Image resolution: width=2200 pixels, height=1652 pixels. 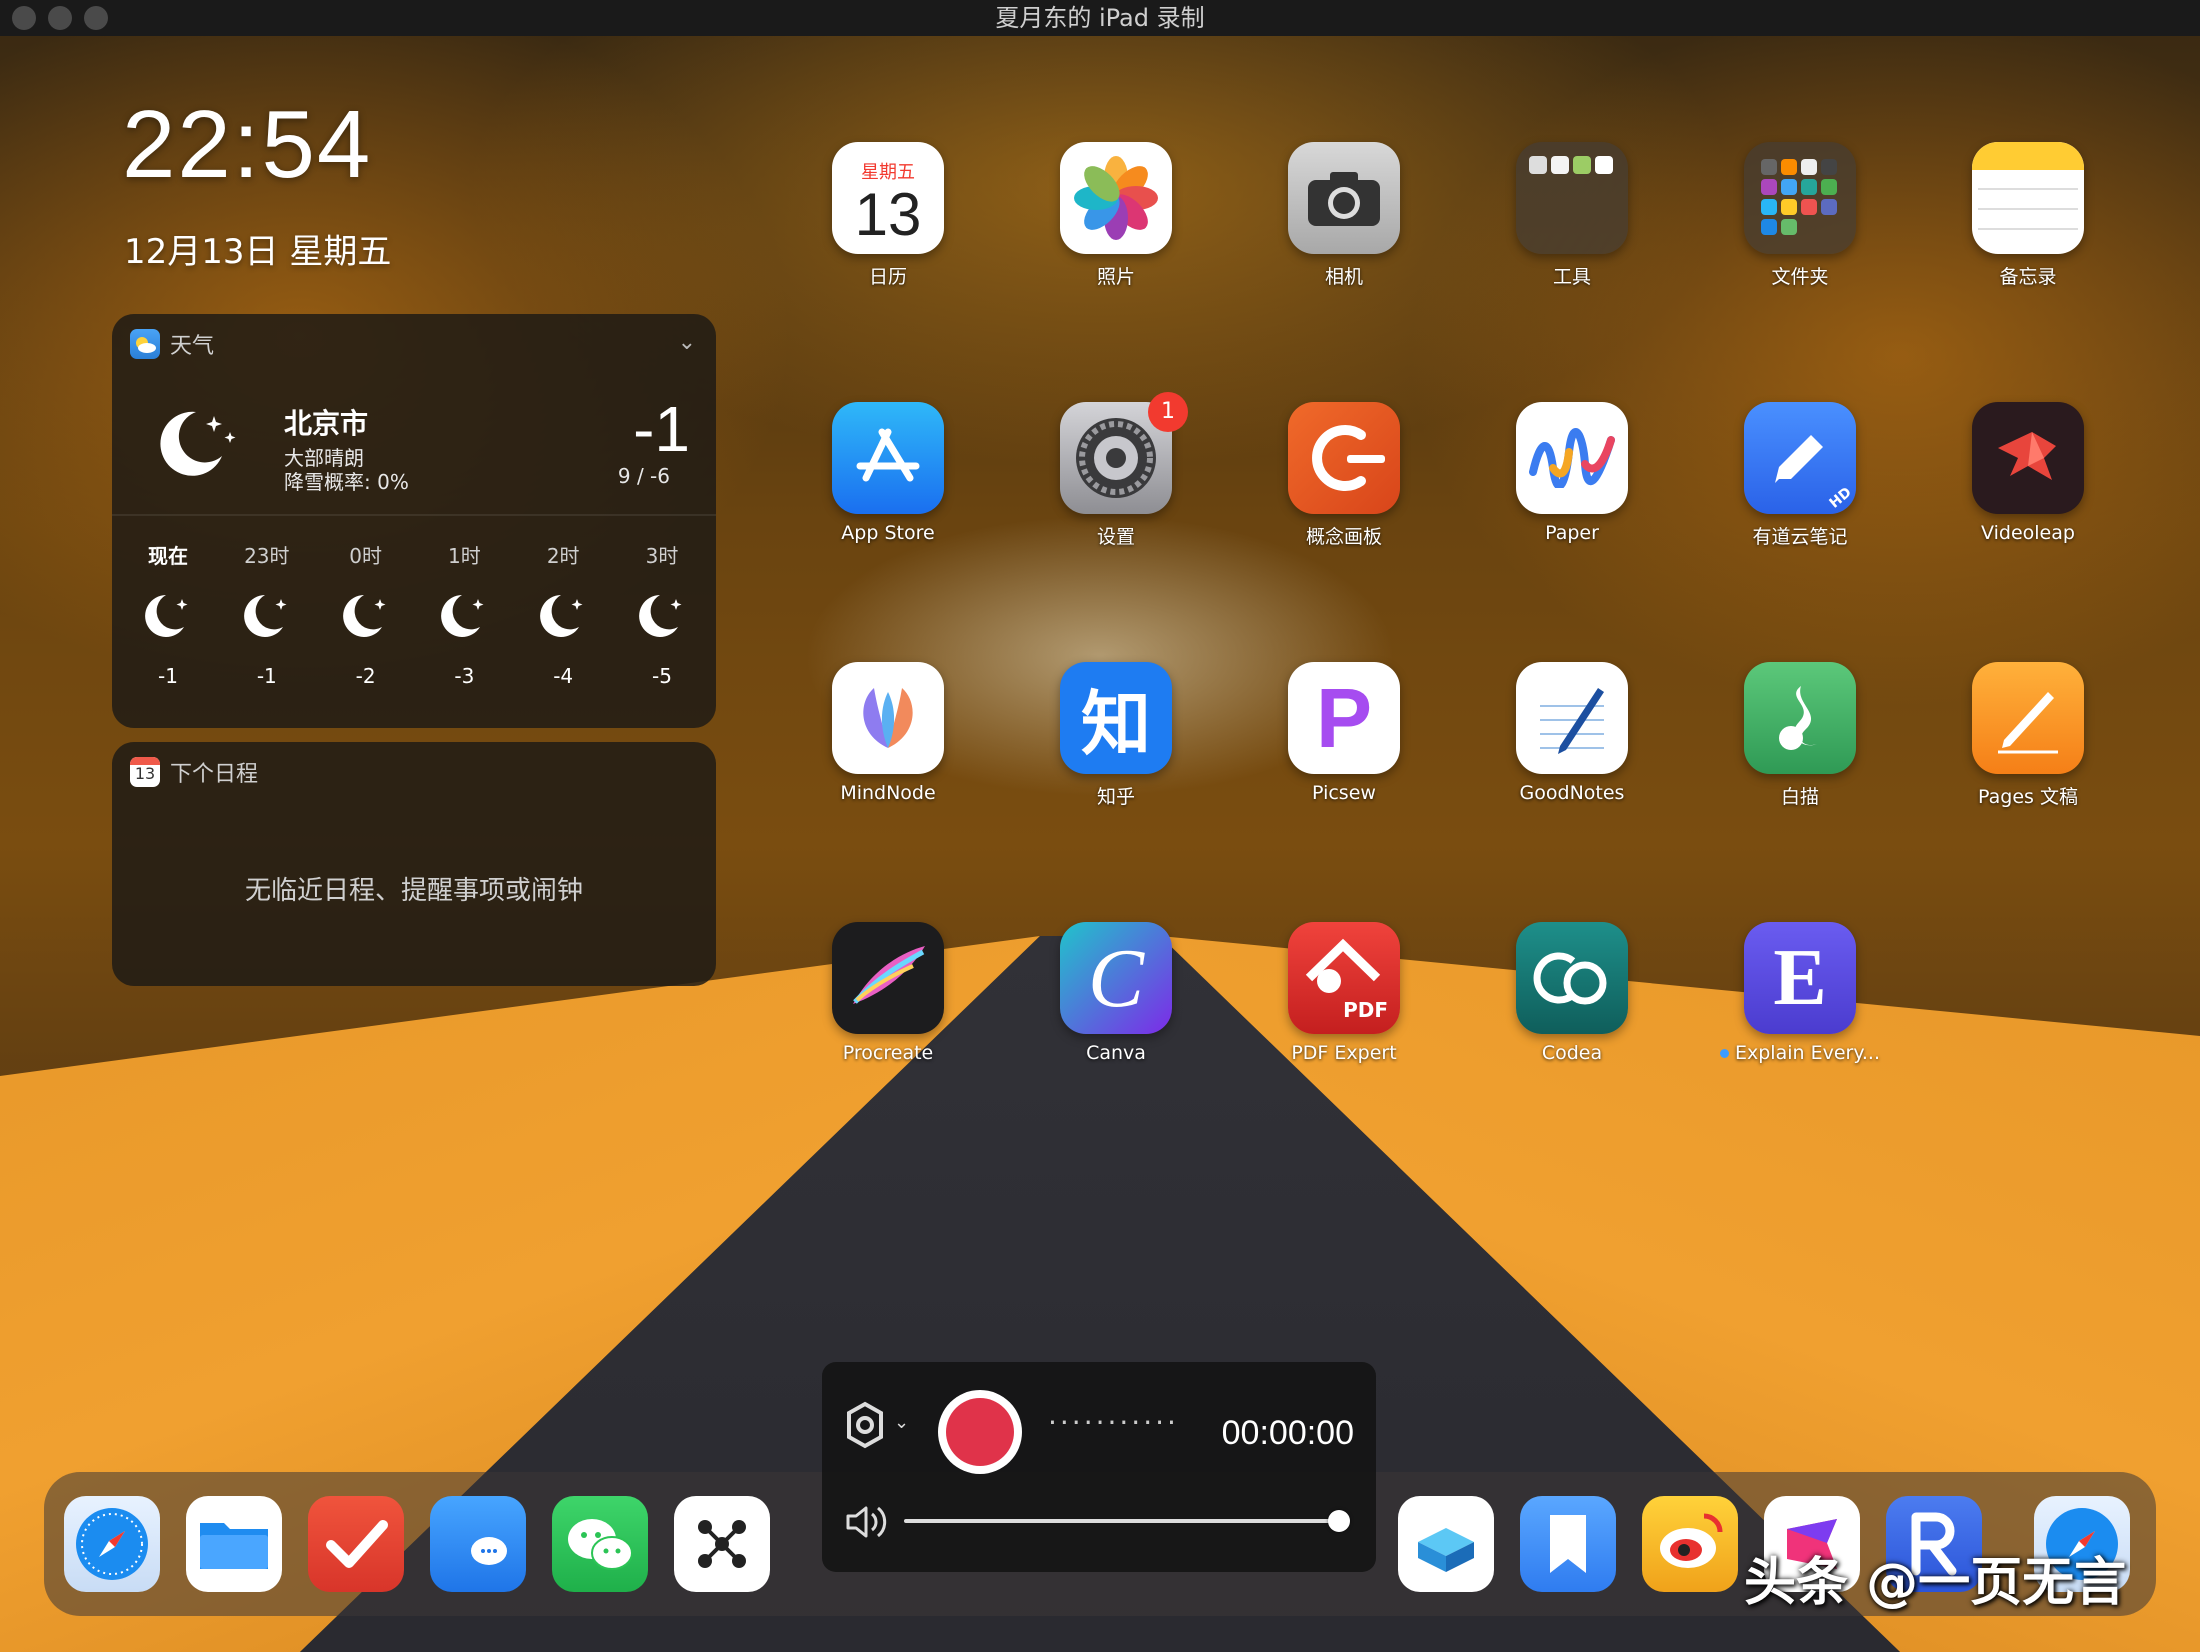 I want to click on hour-temp: -4, so click(x=563, y=676).